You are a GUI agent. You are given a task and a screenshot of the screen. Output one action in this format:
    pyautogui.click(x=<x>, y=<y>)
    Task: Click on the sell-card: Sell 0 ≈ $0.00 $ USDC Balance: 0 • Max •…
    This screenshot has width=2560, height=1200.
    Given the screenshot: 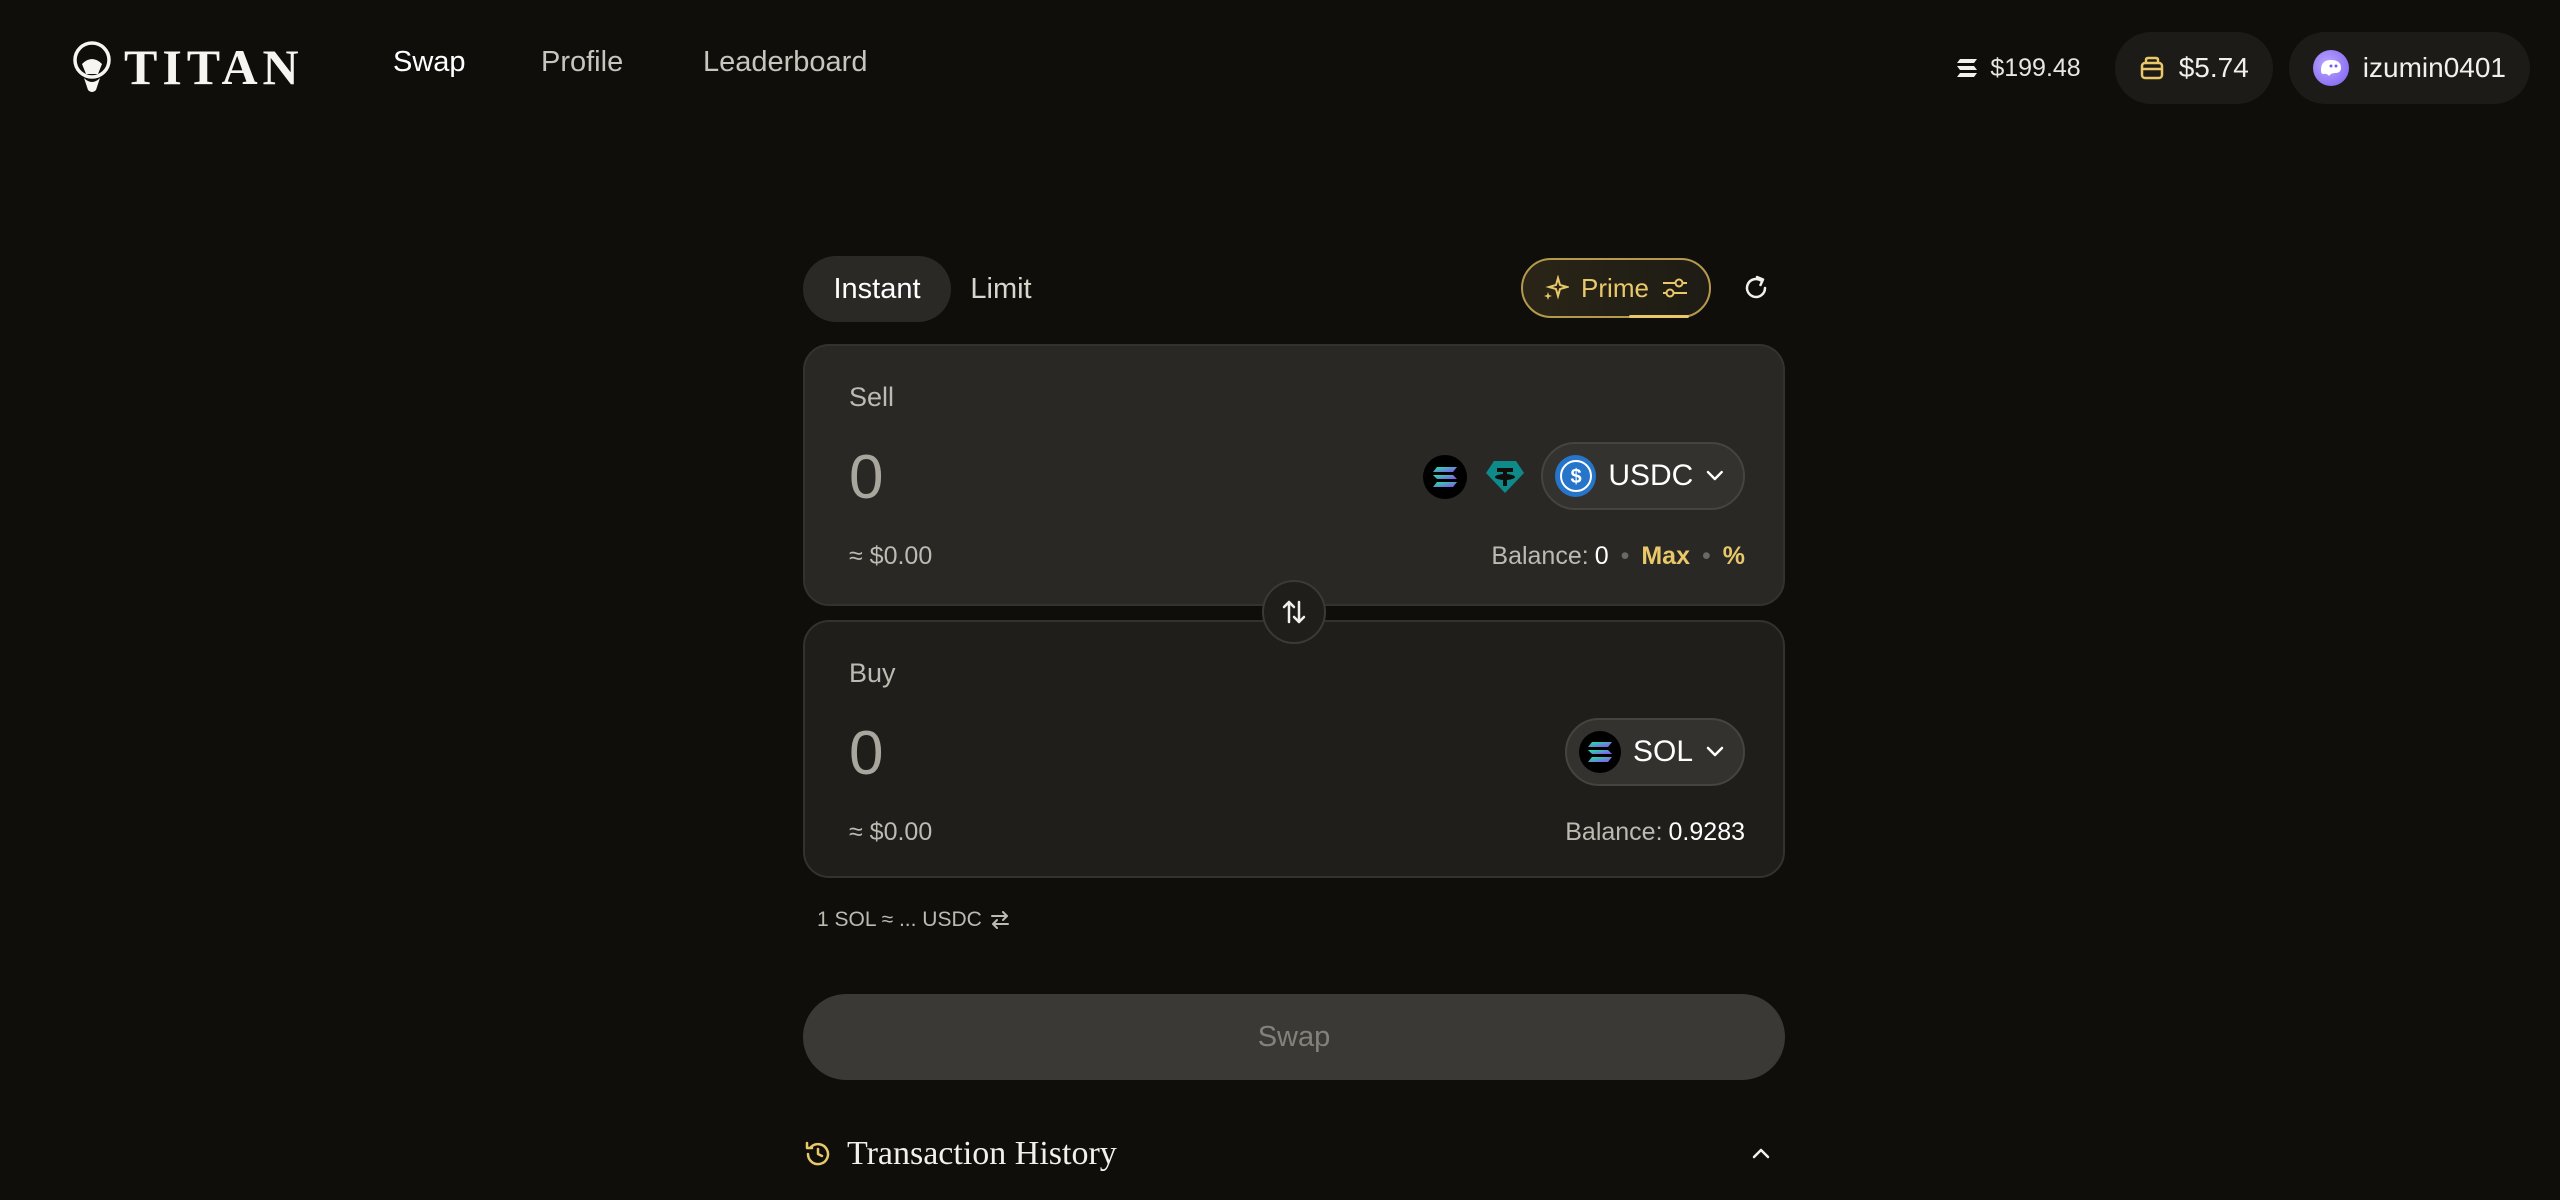 What is the action you would take?
    pyautogui.click(x=1294, y=475)
    